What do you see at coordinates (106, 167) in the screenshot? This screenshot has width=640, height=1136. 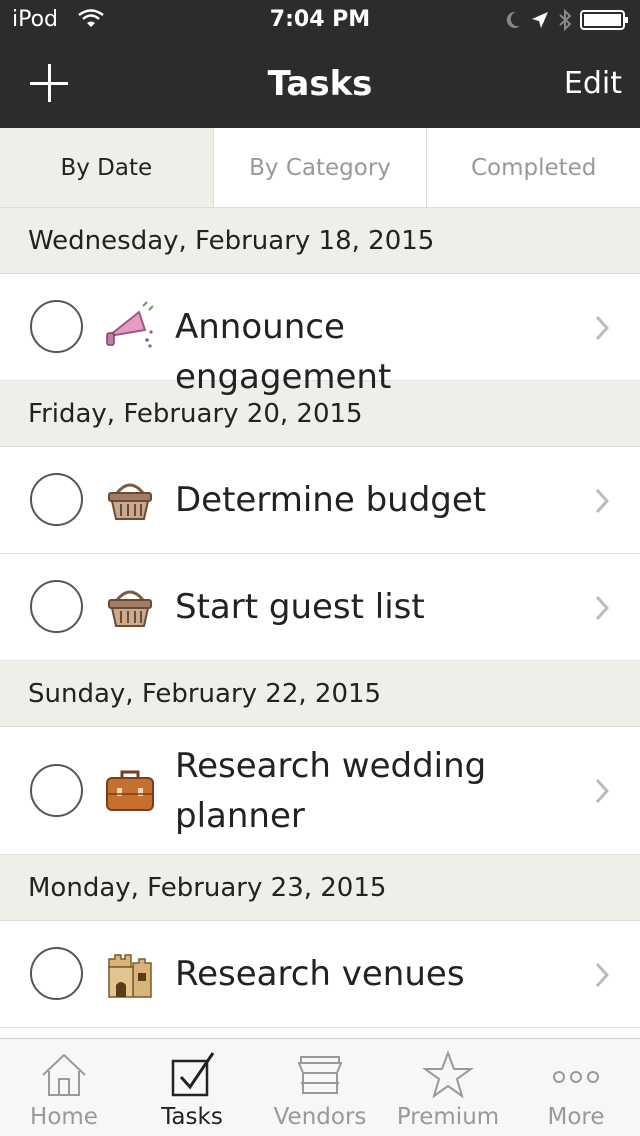 I see `segment-by-date: By Date` at bounding box center [106, 167].